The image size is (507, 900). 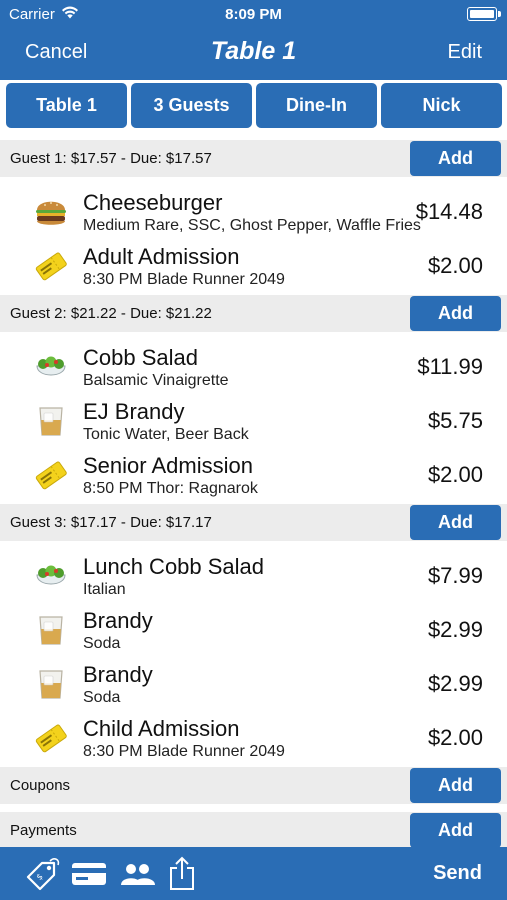 I want to click on burger-icon, so click(x=51, y=212).